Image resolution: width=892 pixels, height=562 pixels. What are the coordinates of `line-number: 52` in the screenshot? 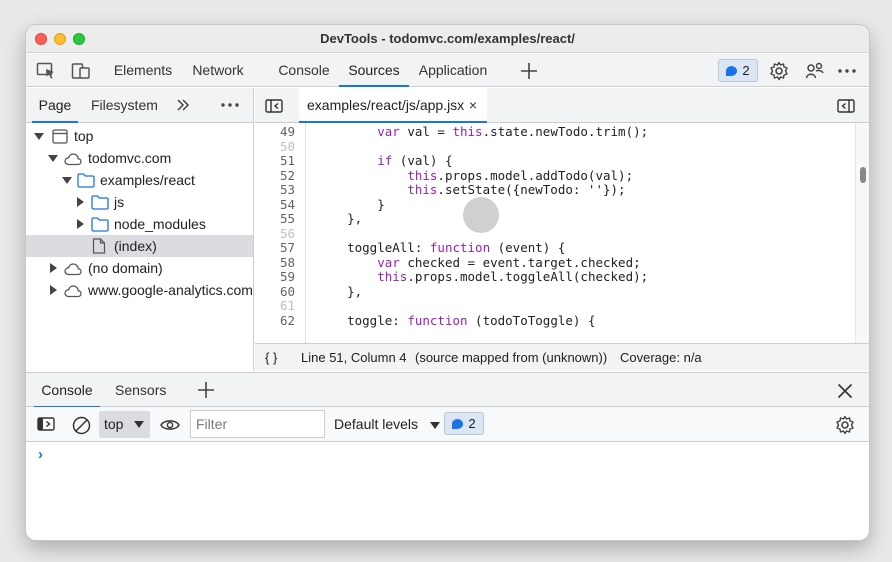 It's located at (275, 176).